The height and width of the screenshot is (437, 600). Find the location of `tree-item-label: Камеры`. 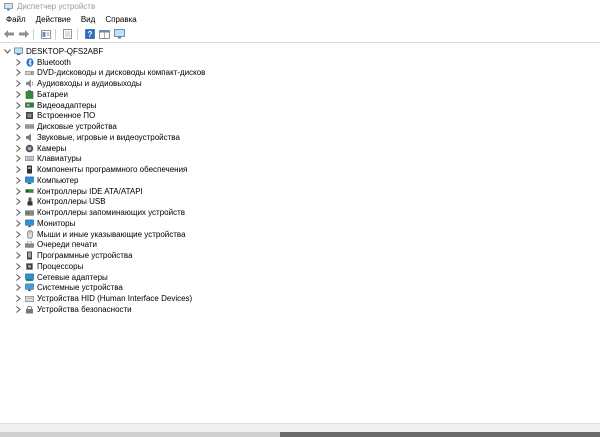

tree-item-label: Камеры is located at coordinates (52, 148).